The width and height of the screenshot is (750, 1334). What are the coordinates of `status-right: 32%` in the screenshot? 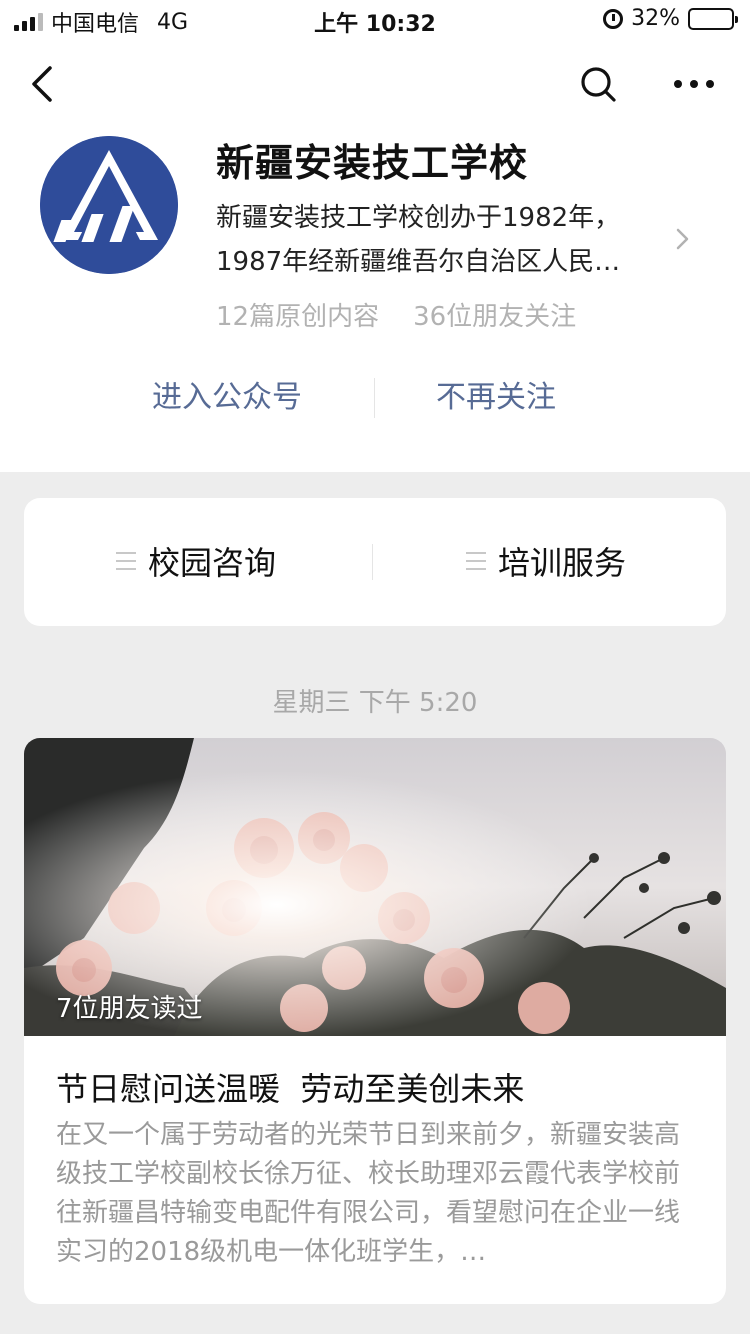 It's located at (670, 18).